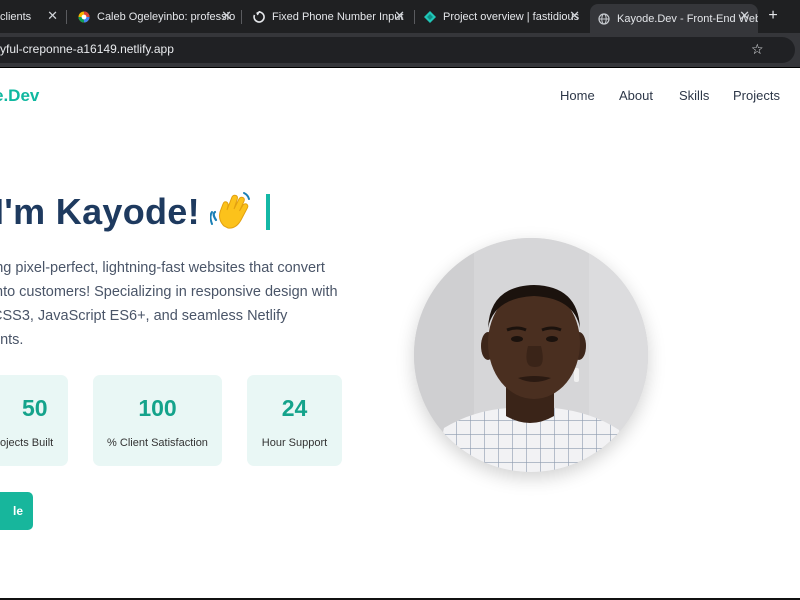  I want to click on nav-about: About, so click(636, 95).